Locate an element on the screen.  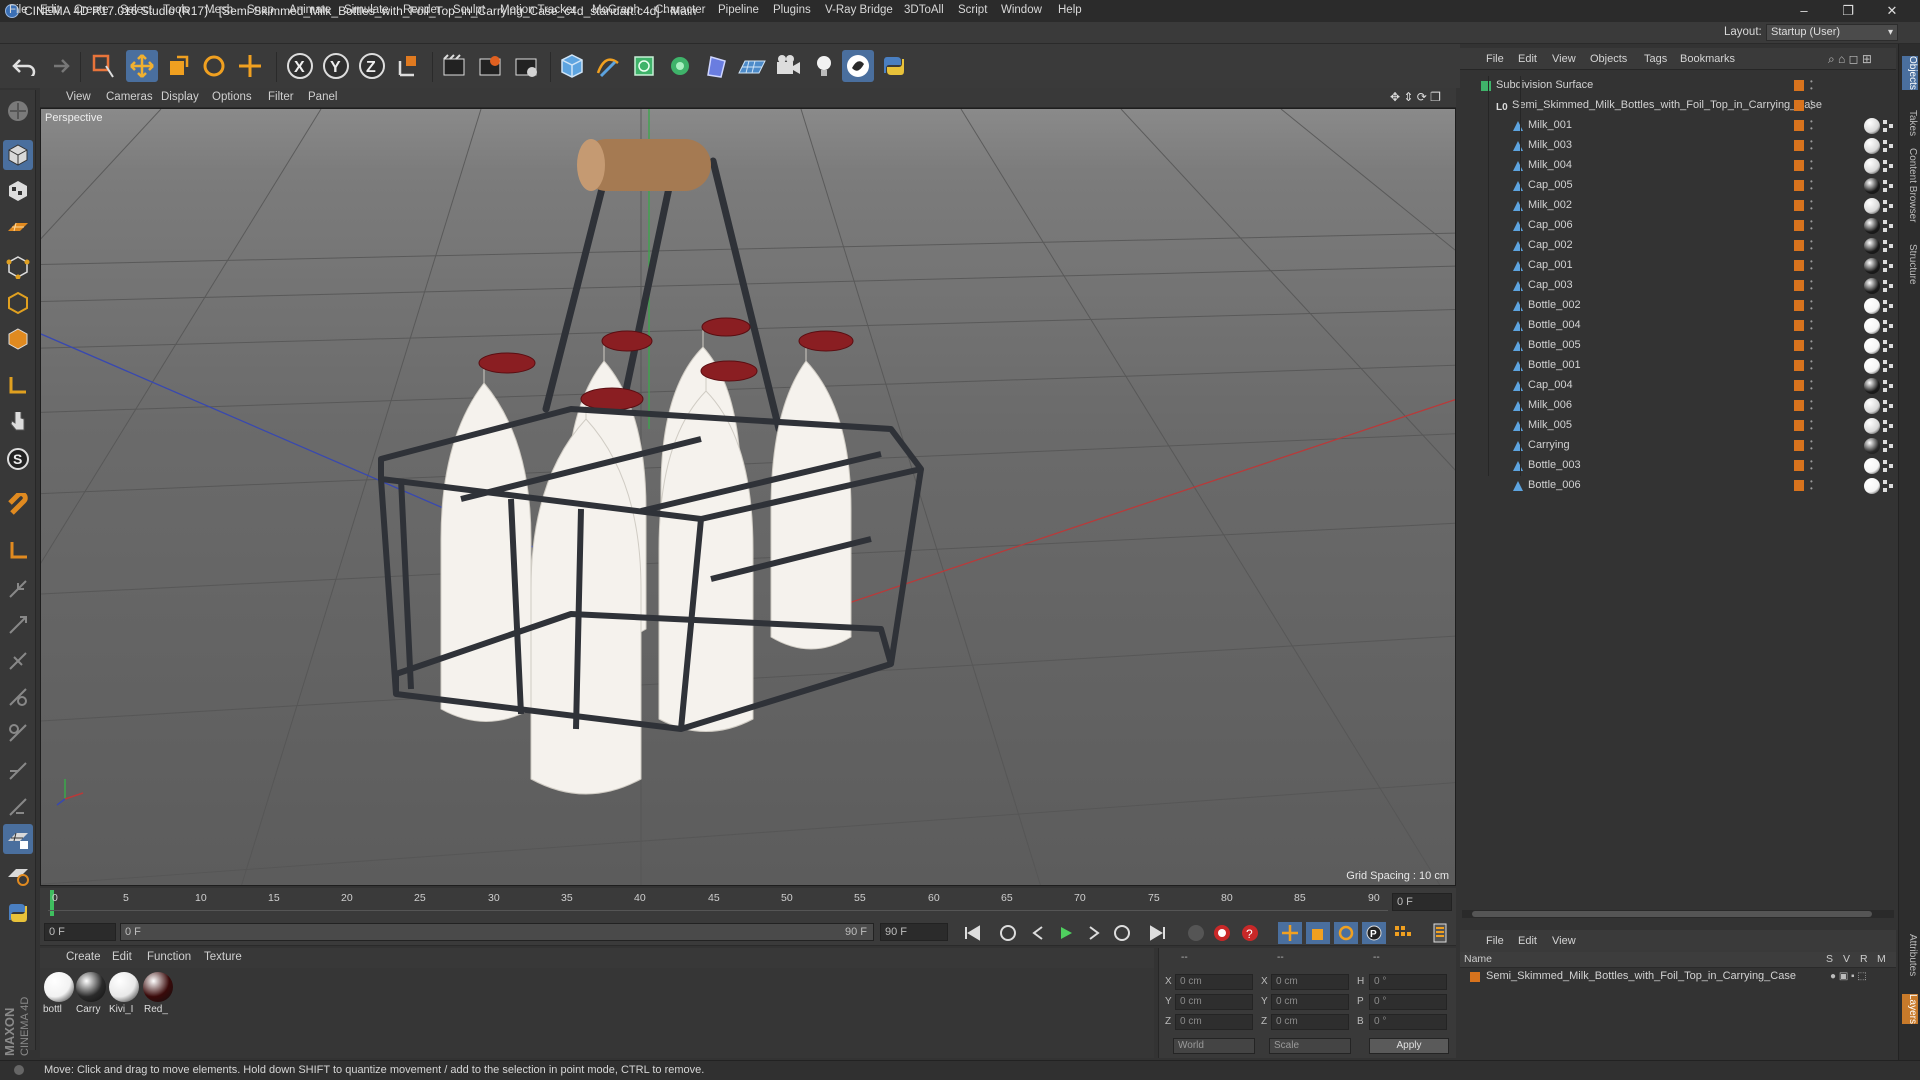
object-menu-objects: Objects is located at coordinates (1608, 59).